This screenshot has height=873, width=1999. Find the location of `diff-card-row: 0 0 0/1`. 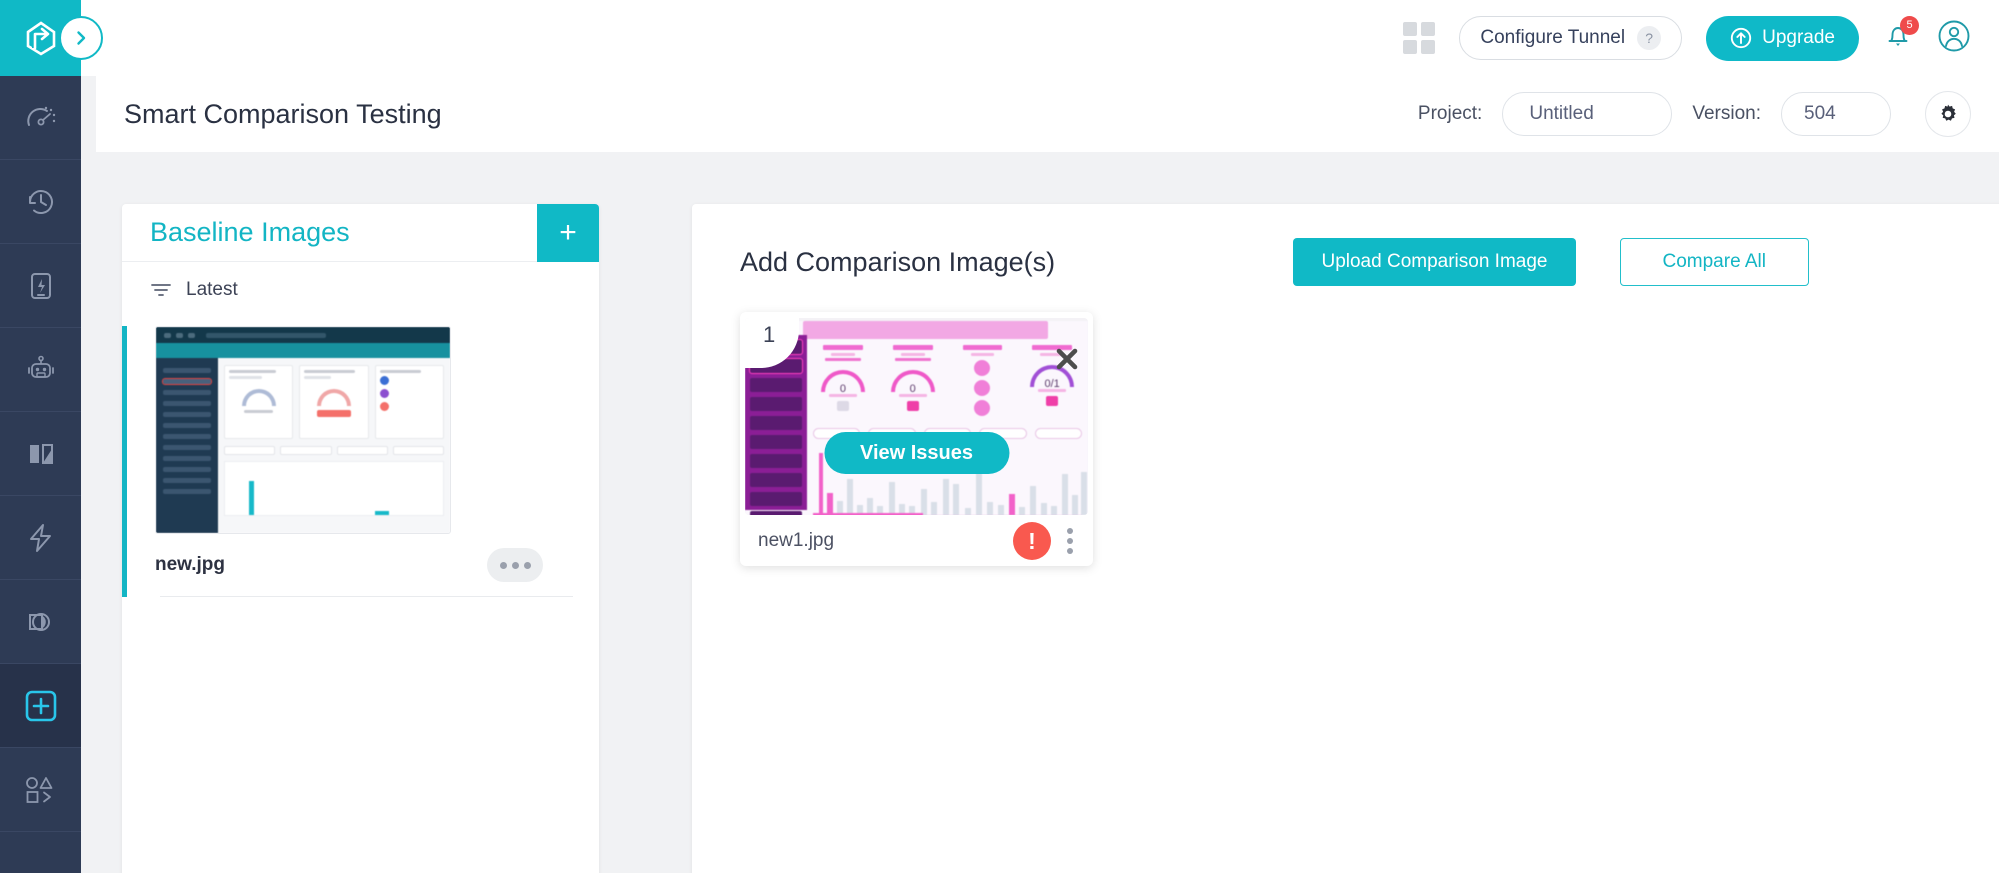

diff-card-row: 0 0 0/1 is located at coordinates (947, 382).